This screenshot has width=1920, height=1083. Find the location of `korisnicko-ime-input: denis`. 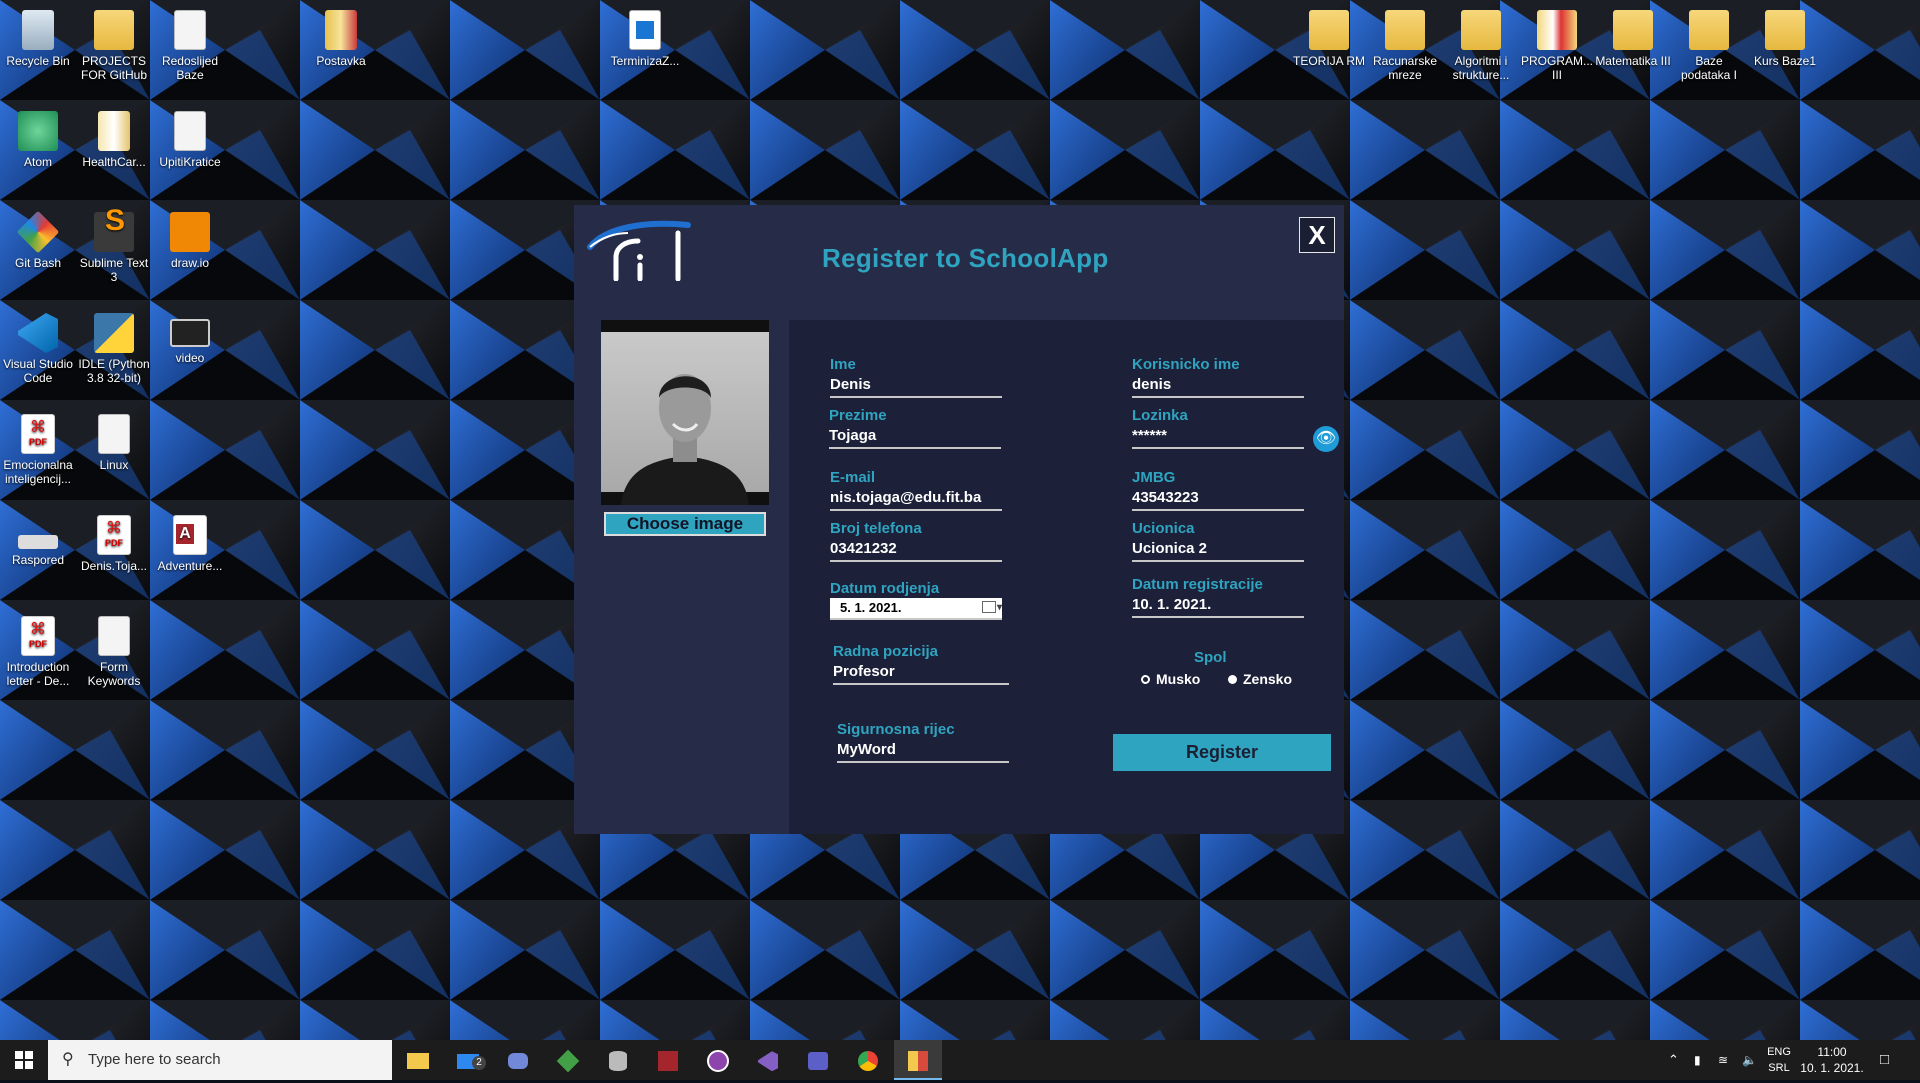

korisnicko-ime-input: denis is located at coordinates (1218, 386).